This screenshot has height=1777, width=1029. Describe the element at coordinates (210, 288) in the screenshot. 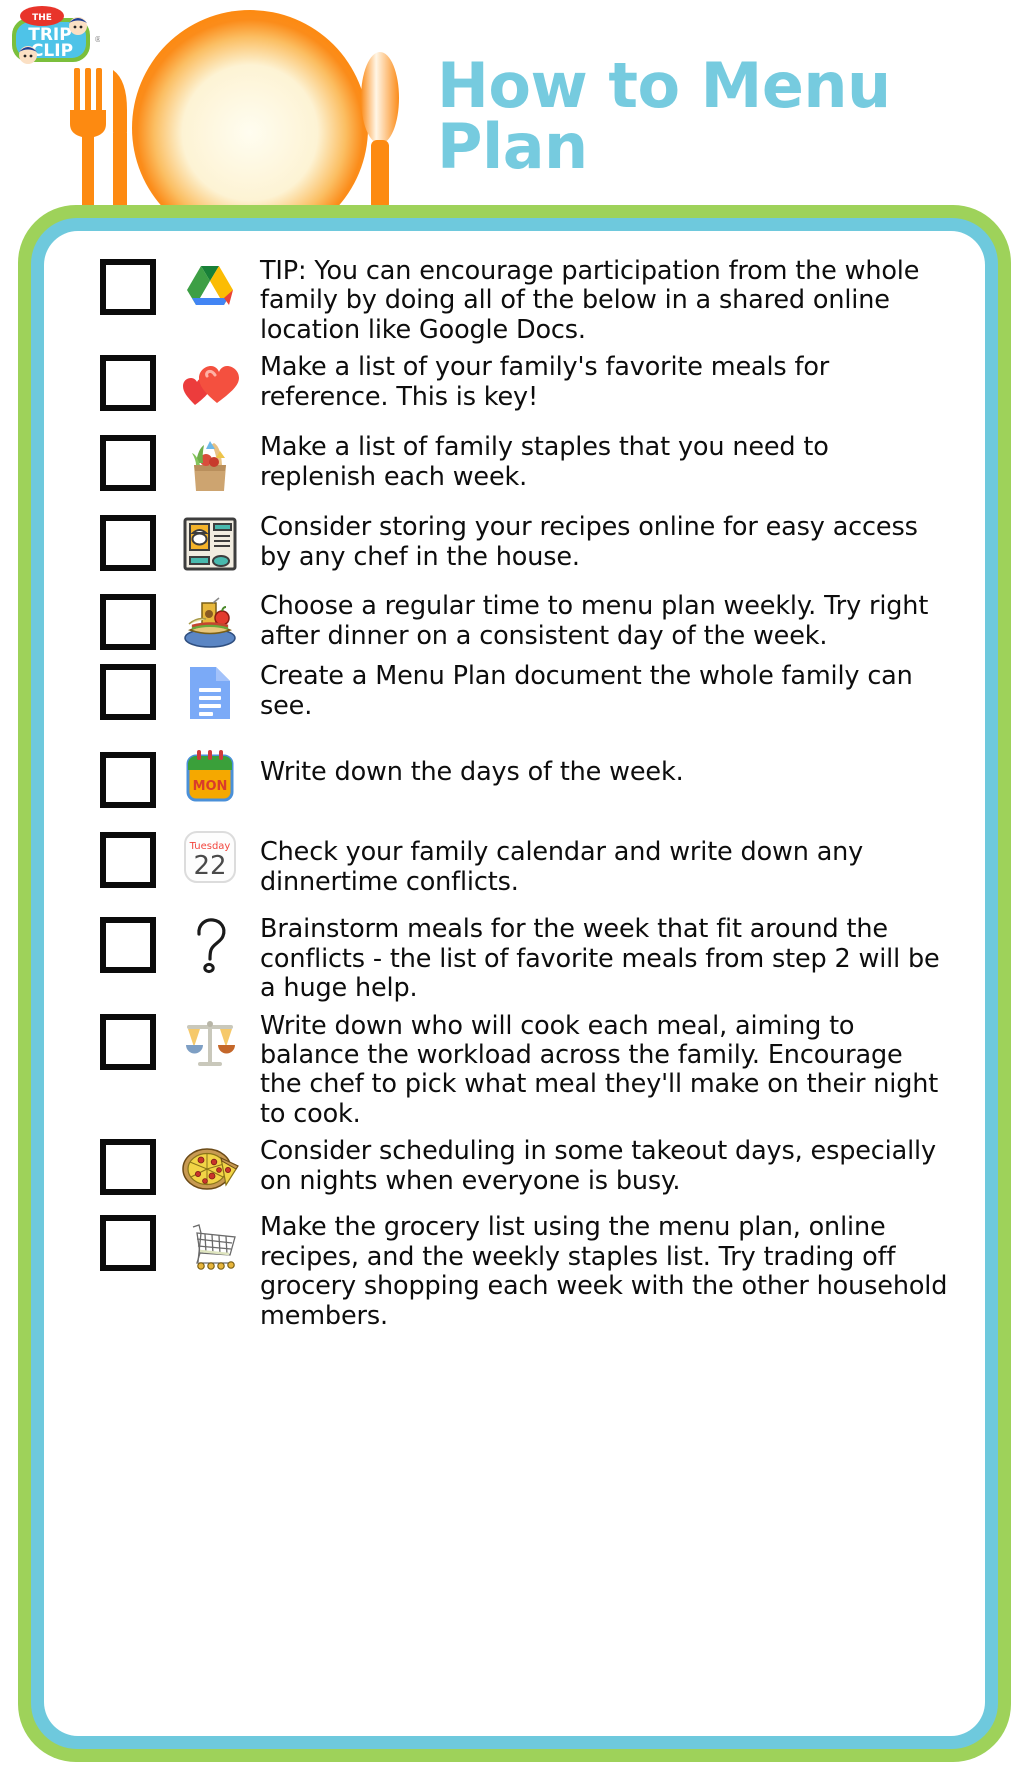

I see `google-drive-icon` at that location.